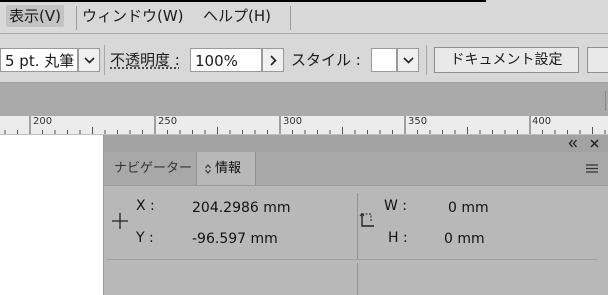  I want to click on ruler-label: 400, so click(542, 121).